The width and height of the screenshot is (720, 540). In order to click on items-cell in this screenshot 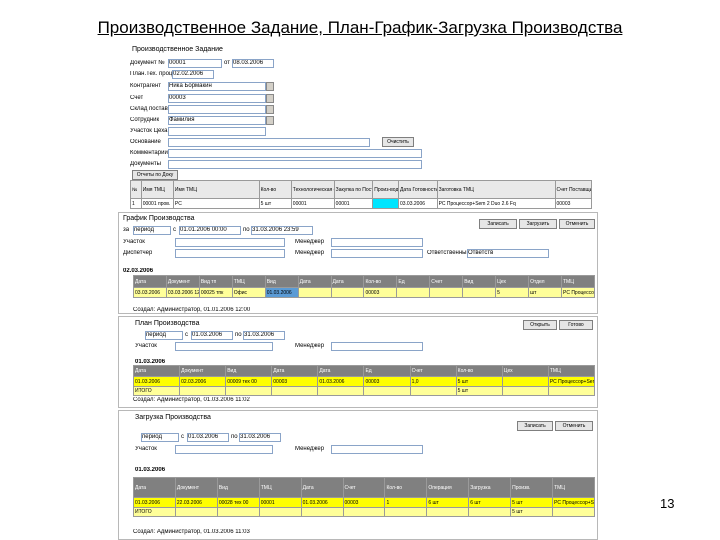, I will do `click(385, 203)`.